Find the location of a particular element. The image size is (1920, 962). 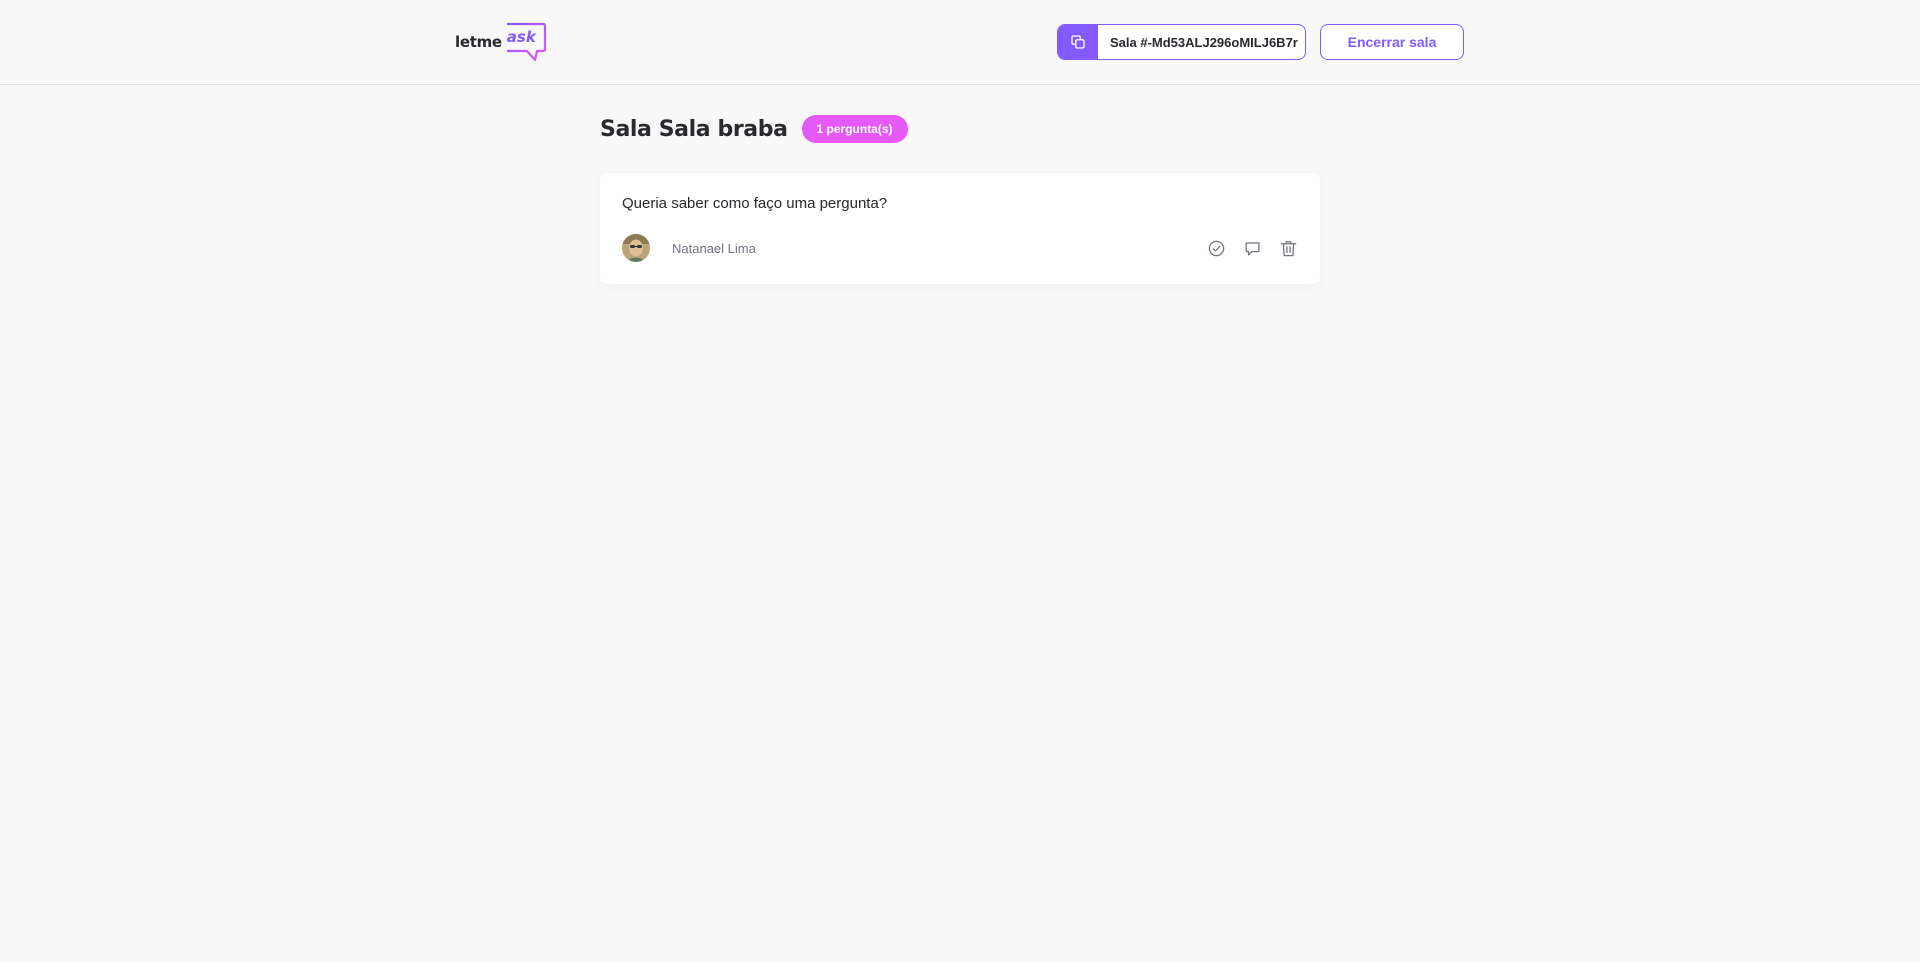

copy-icon is located at coordinates (1078, 42).